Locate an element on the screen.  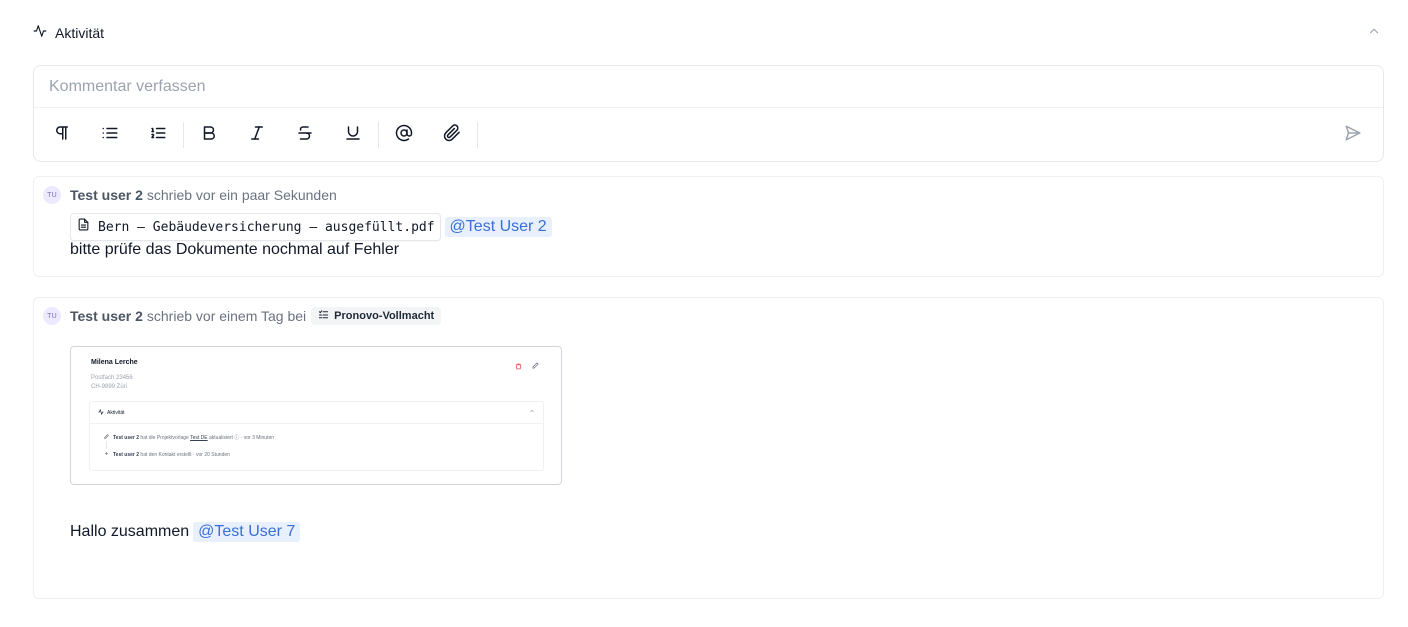
paperclip-icon is located at coordinates (452, 135).